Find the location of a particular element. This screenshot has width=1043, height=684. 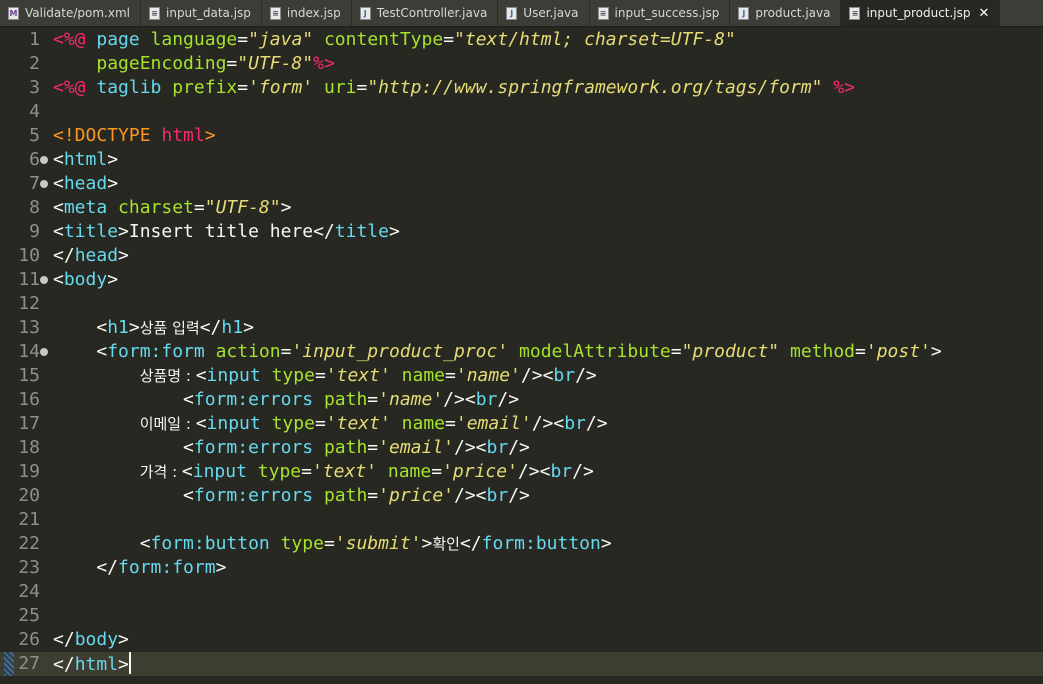

code-text: <form:errors path='name'/><br/> is located at coordinates (286, 400).